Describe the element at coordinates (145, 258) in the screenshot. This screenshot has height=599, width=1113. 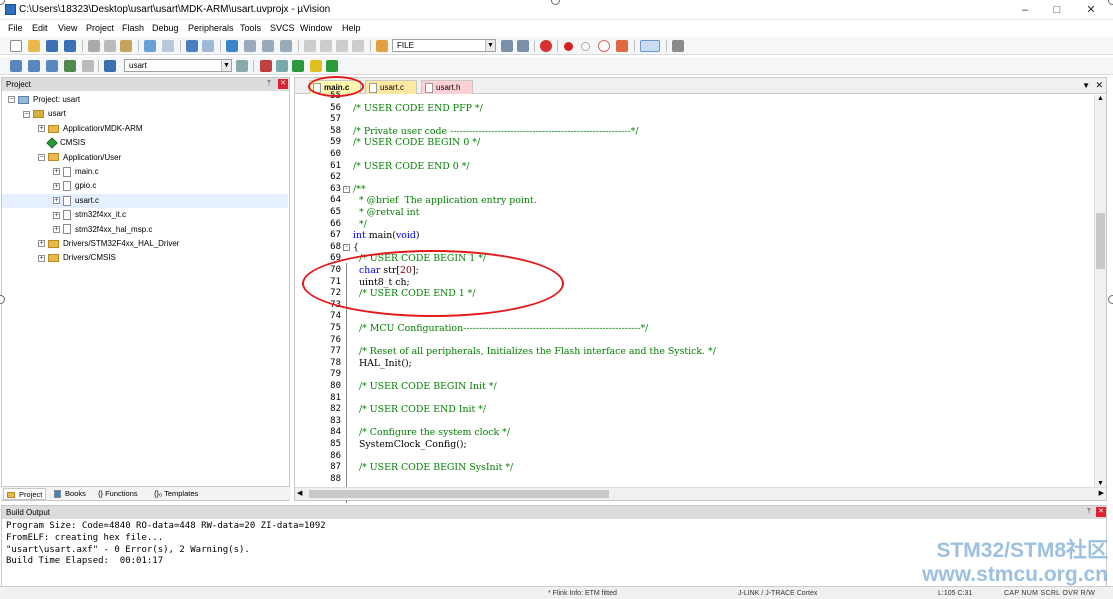
I see `tree-item: + Drivers/CMSIS` at that location.